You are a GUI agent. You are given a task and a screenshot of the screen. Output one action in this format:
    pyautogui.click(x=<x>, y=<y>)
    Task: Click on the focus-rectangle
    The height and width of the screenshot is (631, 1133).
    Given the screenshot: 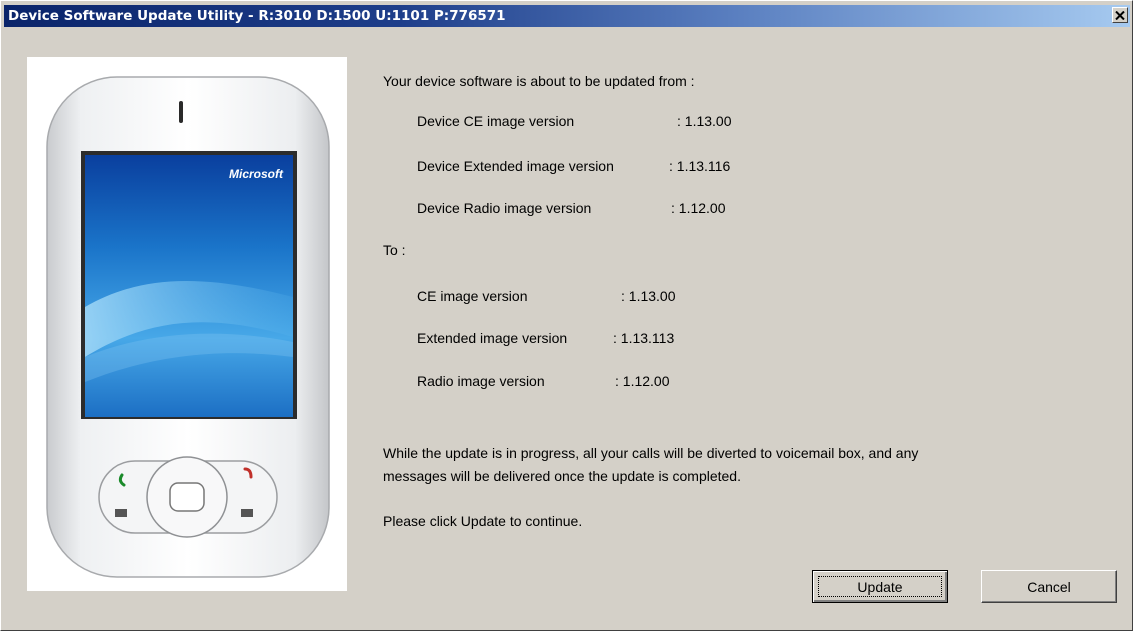 What is the action you would take?
    pyautogui.click(x=880, y=586)
    